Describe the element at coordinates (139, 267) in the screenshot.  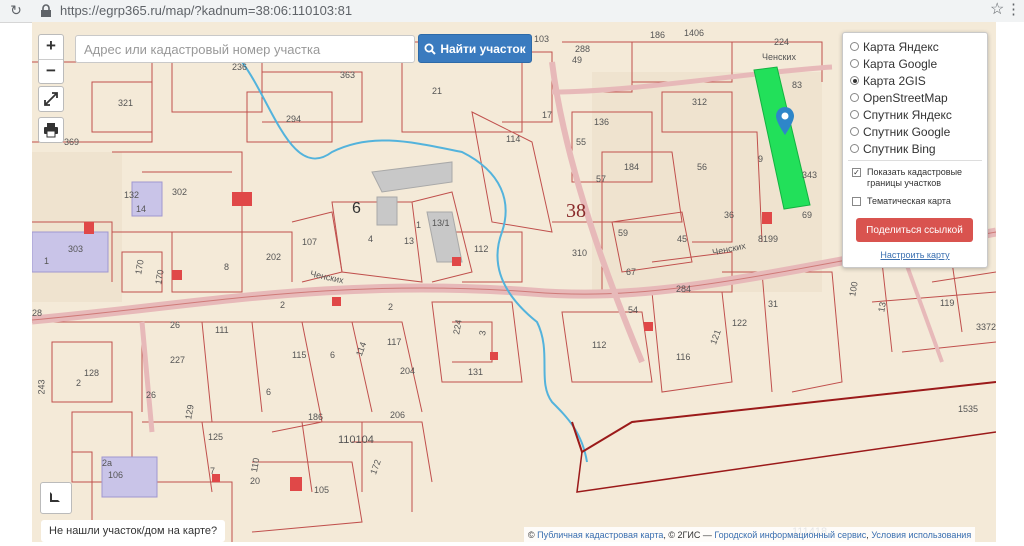
I see `parcel-number: 170` at that location.